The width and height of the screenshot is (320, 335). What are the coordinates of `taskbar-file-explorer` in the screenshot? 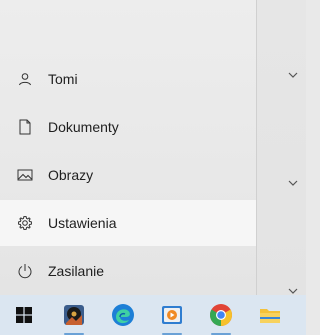 It's located at (270, 315).